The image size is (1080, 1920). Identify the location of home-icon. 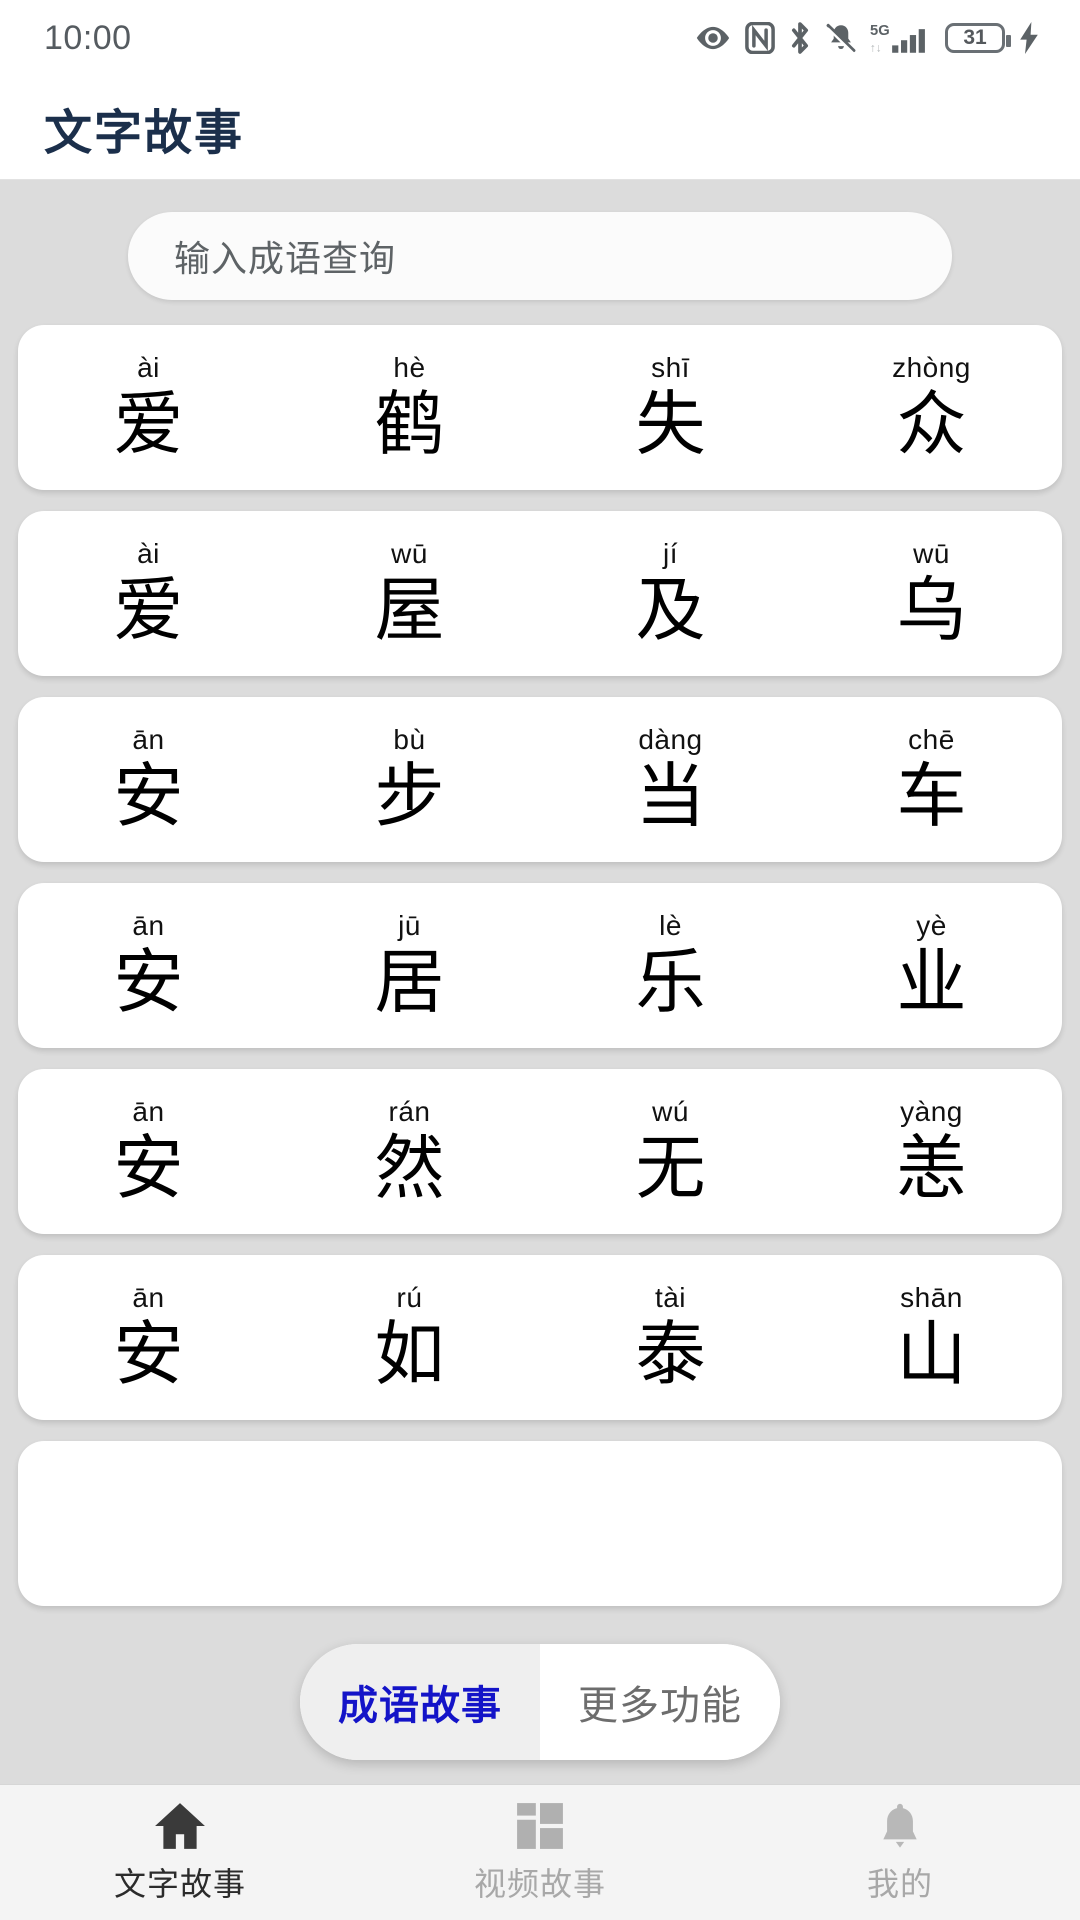
(180, 1825).